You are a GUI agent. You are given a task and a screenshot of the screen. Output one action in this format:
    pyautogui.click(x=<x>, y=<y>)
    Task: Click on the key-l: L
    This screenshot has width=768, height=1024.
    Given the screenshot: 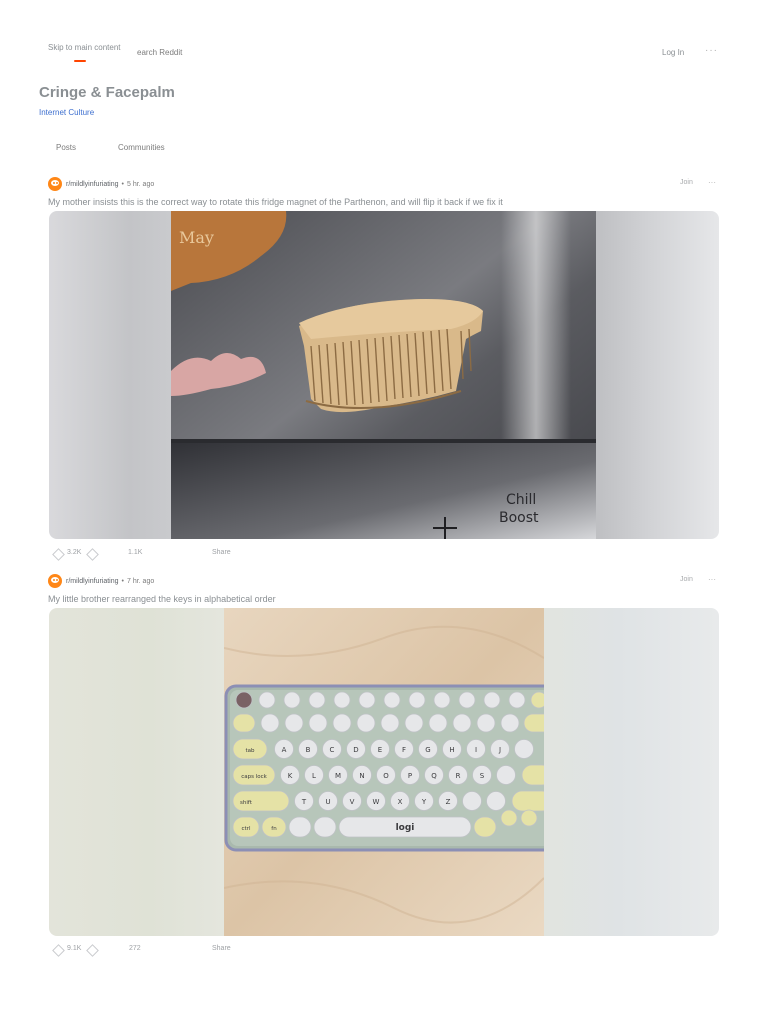 What is the action you would take?
    pyautogui.click(x=314, y=776)
    